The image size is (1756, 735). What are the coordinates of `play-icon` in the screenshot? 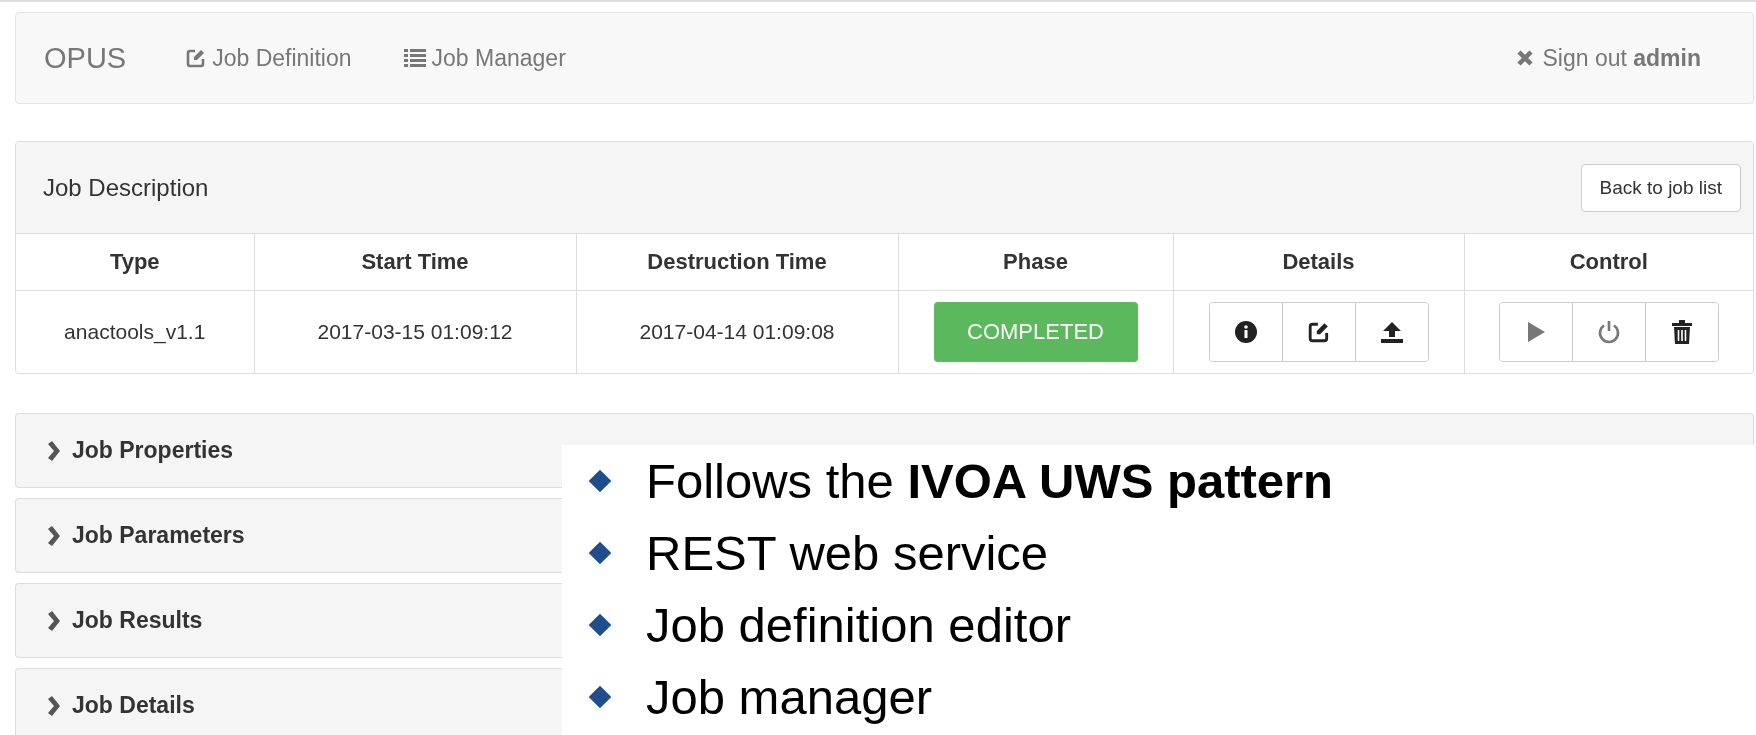 It's located at (1535, 332).